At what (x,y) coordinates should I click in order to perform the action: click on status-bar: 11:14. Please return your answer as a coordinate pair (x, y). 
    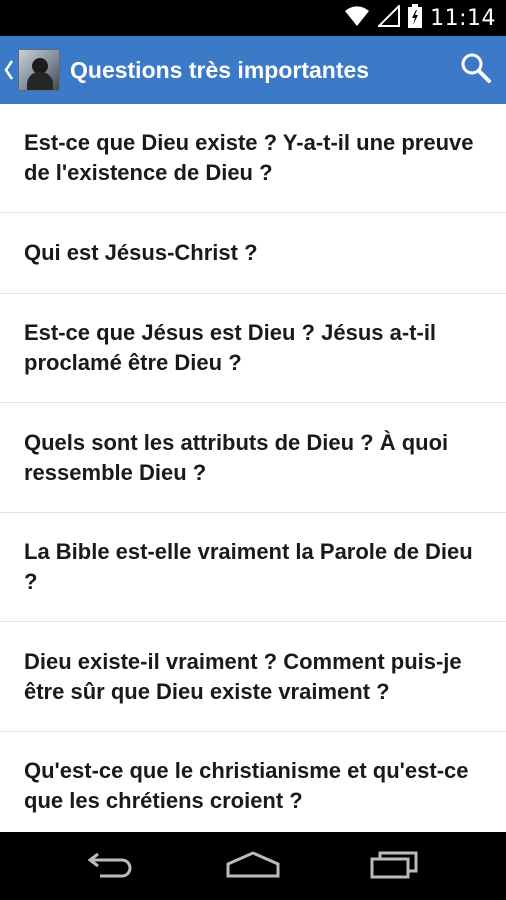
    Looking at the image, I should click on (253, 18).